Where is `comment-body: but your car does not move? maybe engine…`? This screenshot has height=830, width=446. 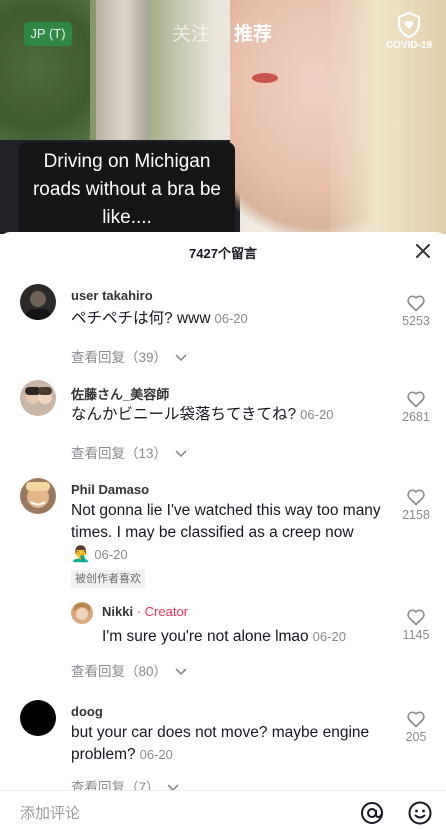 comment-body: but your car does not move? maybe engine… is located at coordinates (220, 743).